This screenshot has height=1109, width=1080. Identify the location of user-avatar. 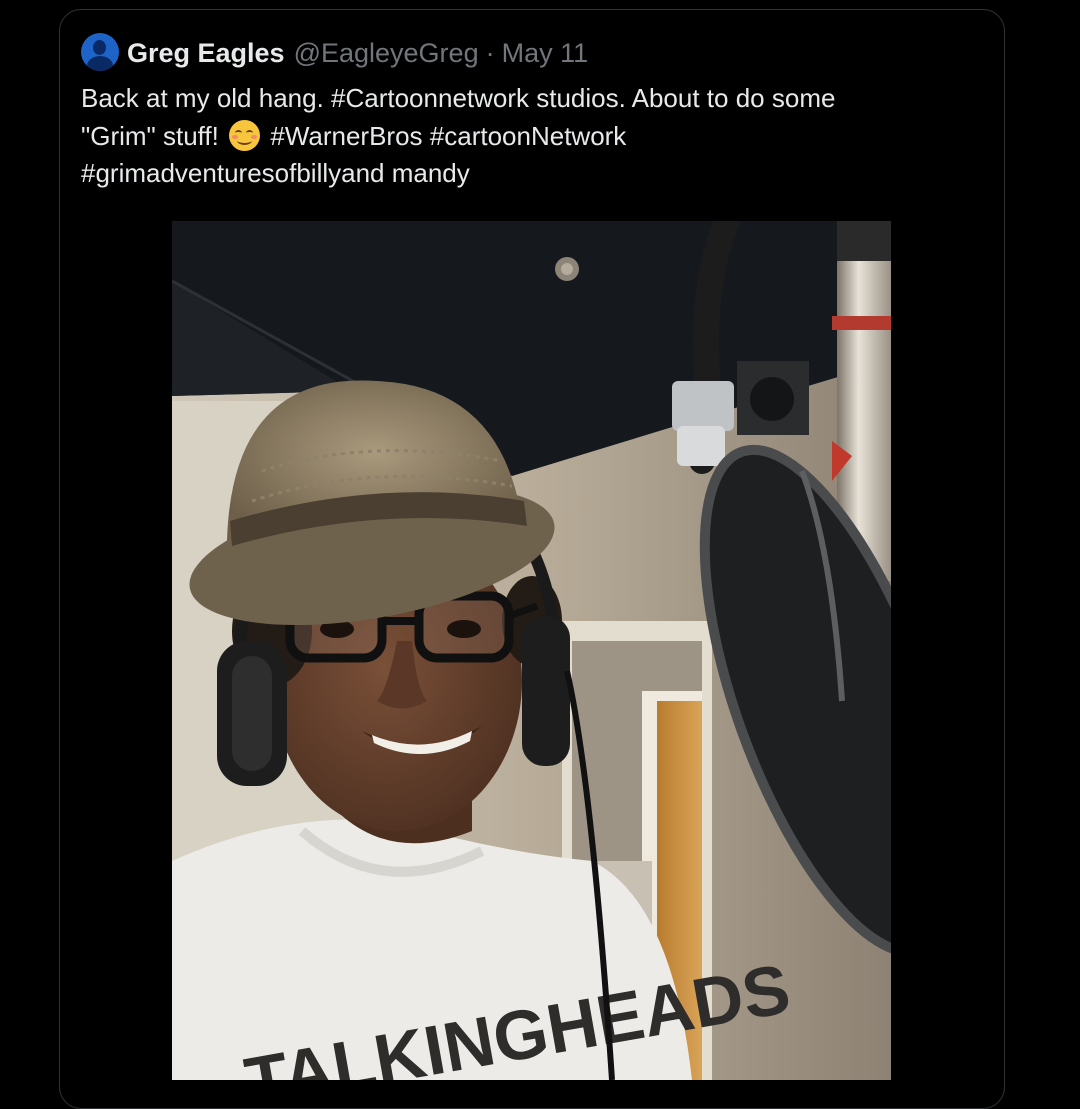
(100, 52).